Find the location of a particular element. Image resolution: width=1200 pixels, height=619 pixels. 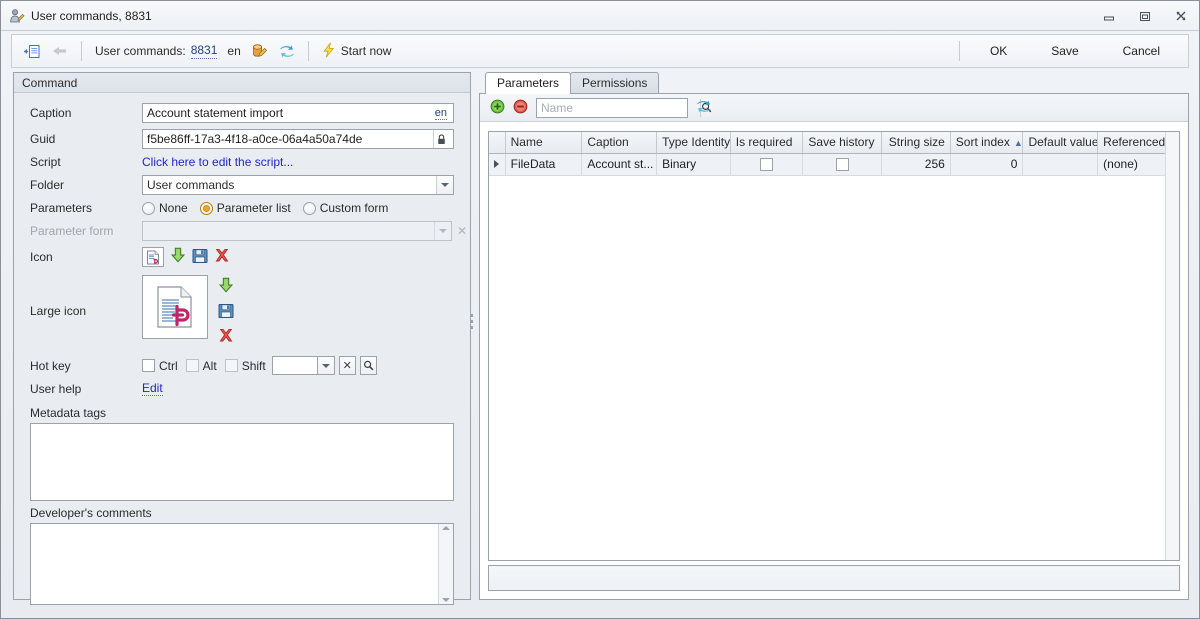

icon-actions is located at coordinates (186, 257).